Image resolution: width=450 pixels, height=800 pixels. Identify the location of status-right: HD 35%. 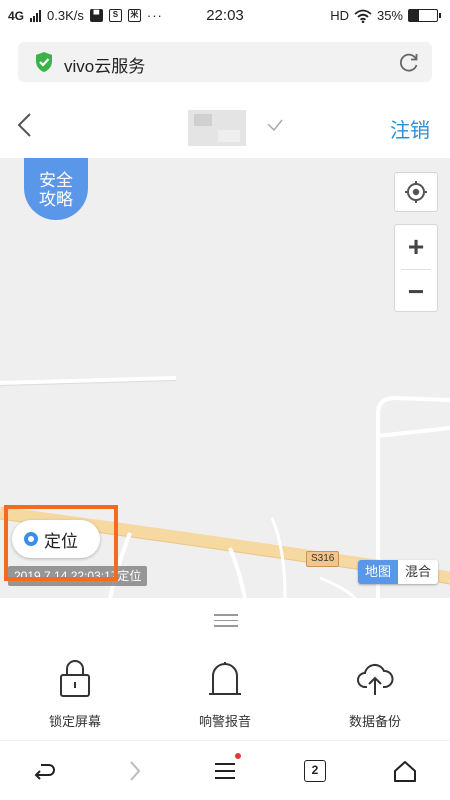
(385, 15).